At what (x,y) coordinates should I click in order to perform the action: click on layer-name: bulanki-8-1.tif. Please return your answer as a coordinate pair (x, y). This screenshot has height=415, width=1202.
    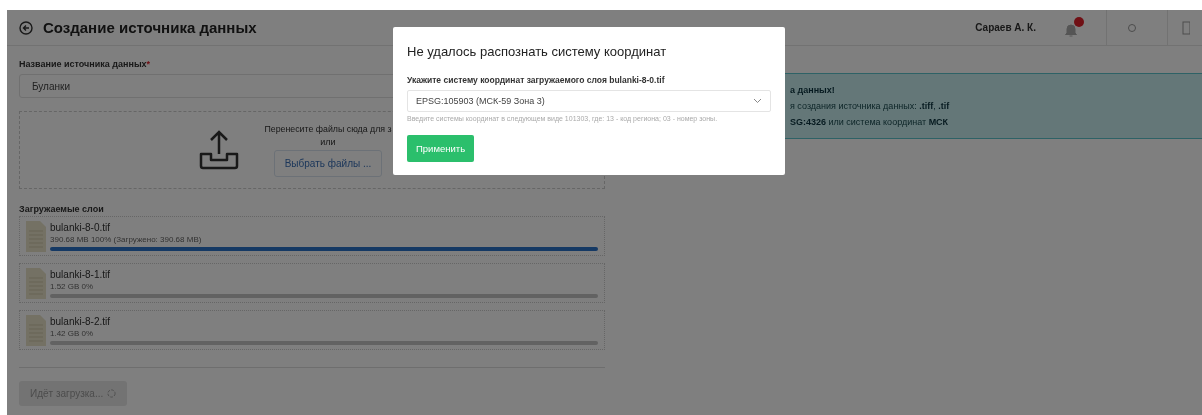
    Looking at the image, I should click on (81, 274).